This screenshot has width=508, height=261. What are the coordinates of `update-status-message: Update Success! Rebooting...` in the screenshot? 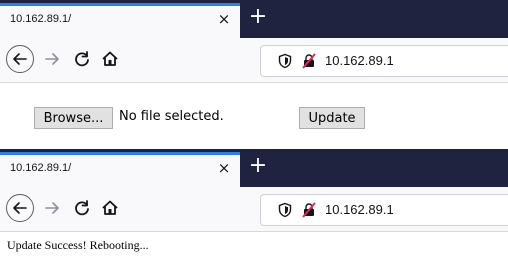 It's located at (78, 245).